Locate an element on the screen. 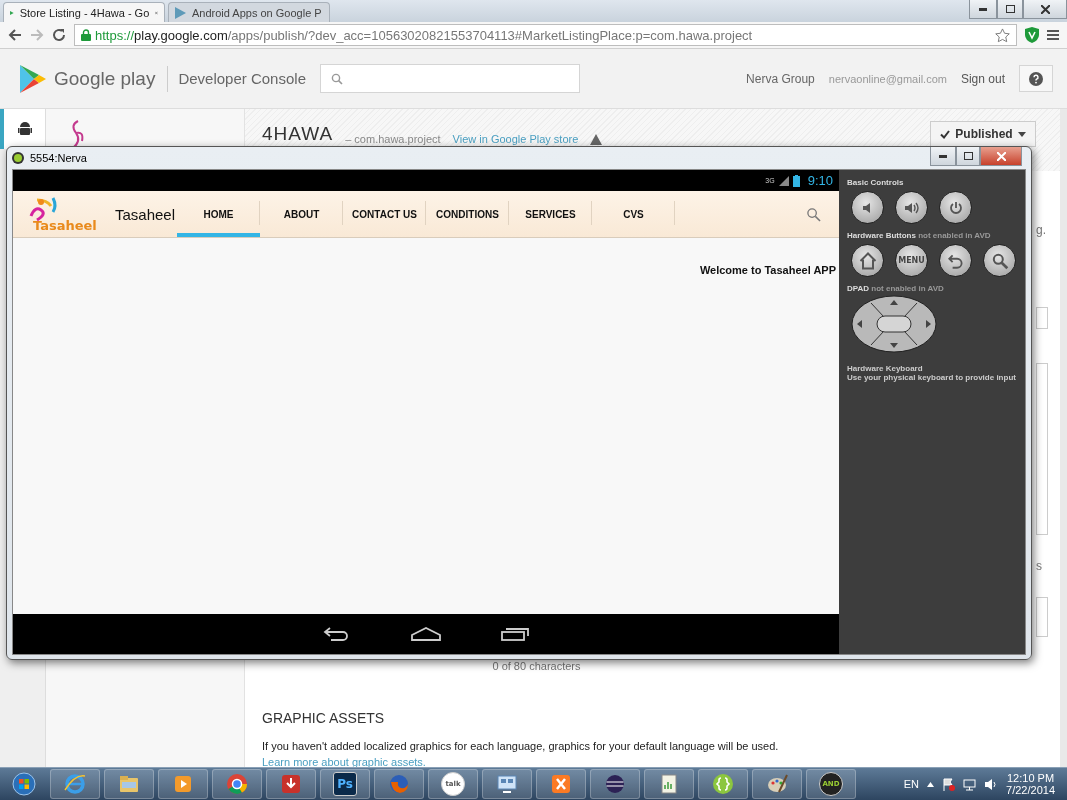  search-field is located at coordinates (450, 78).